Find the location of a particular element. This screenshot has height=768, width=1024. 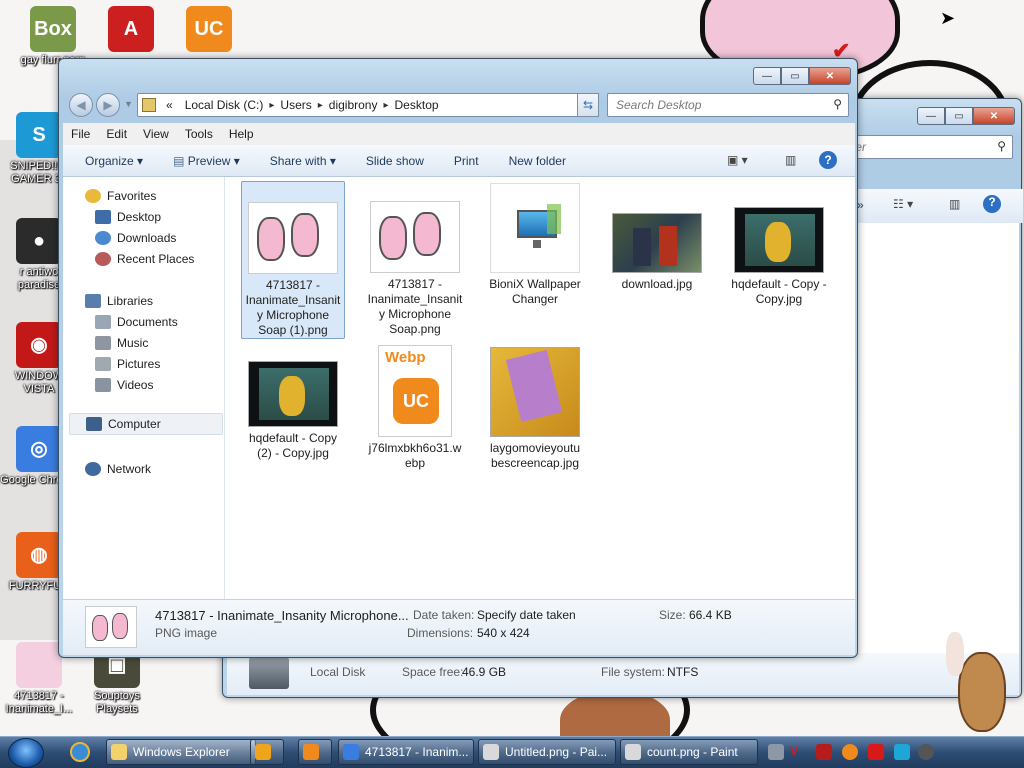

nav-recent-places: Recent Places is located at coordinates (144, 259).